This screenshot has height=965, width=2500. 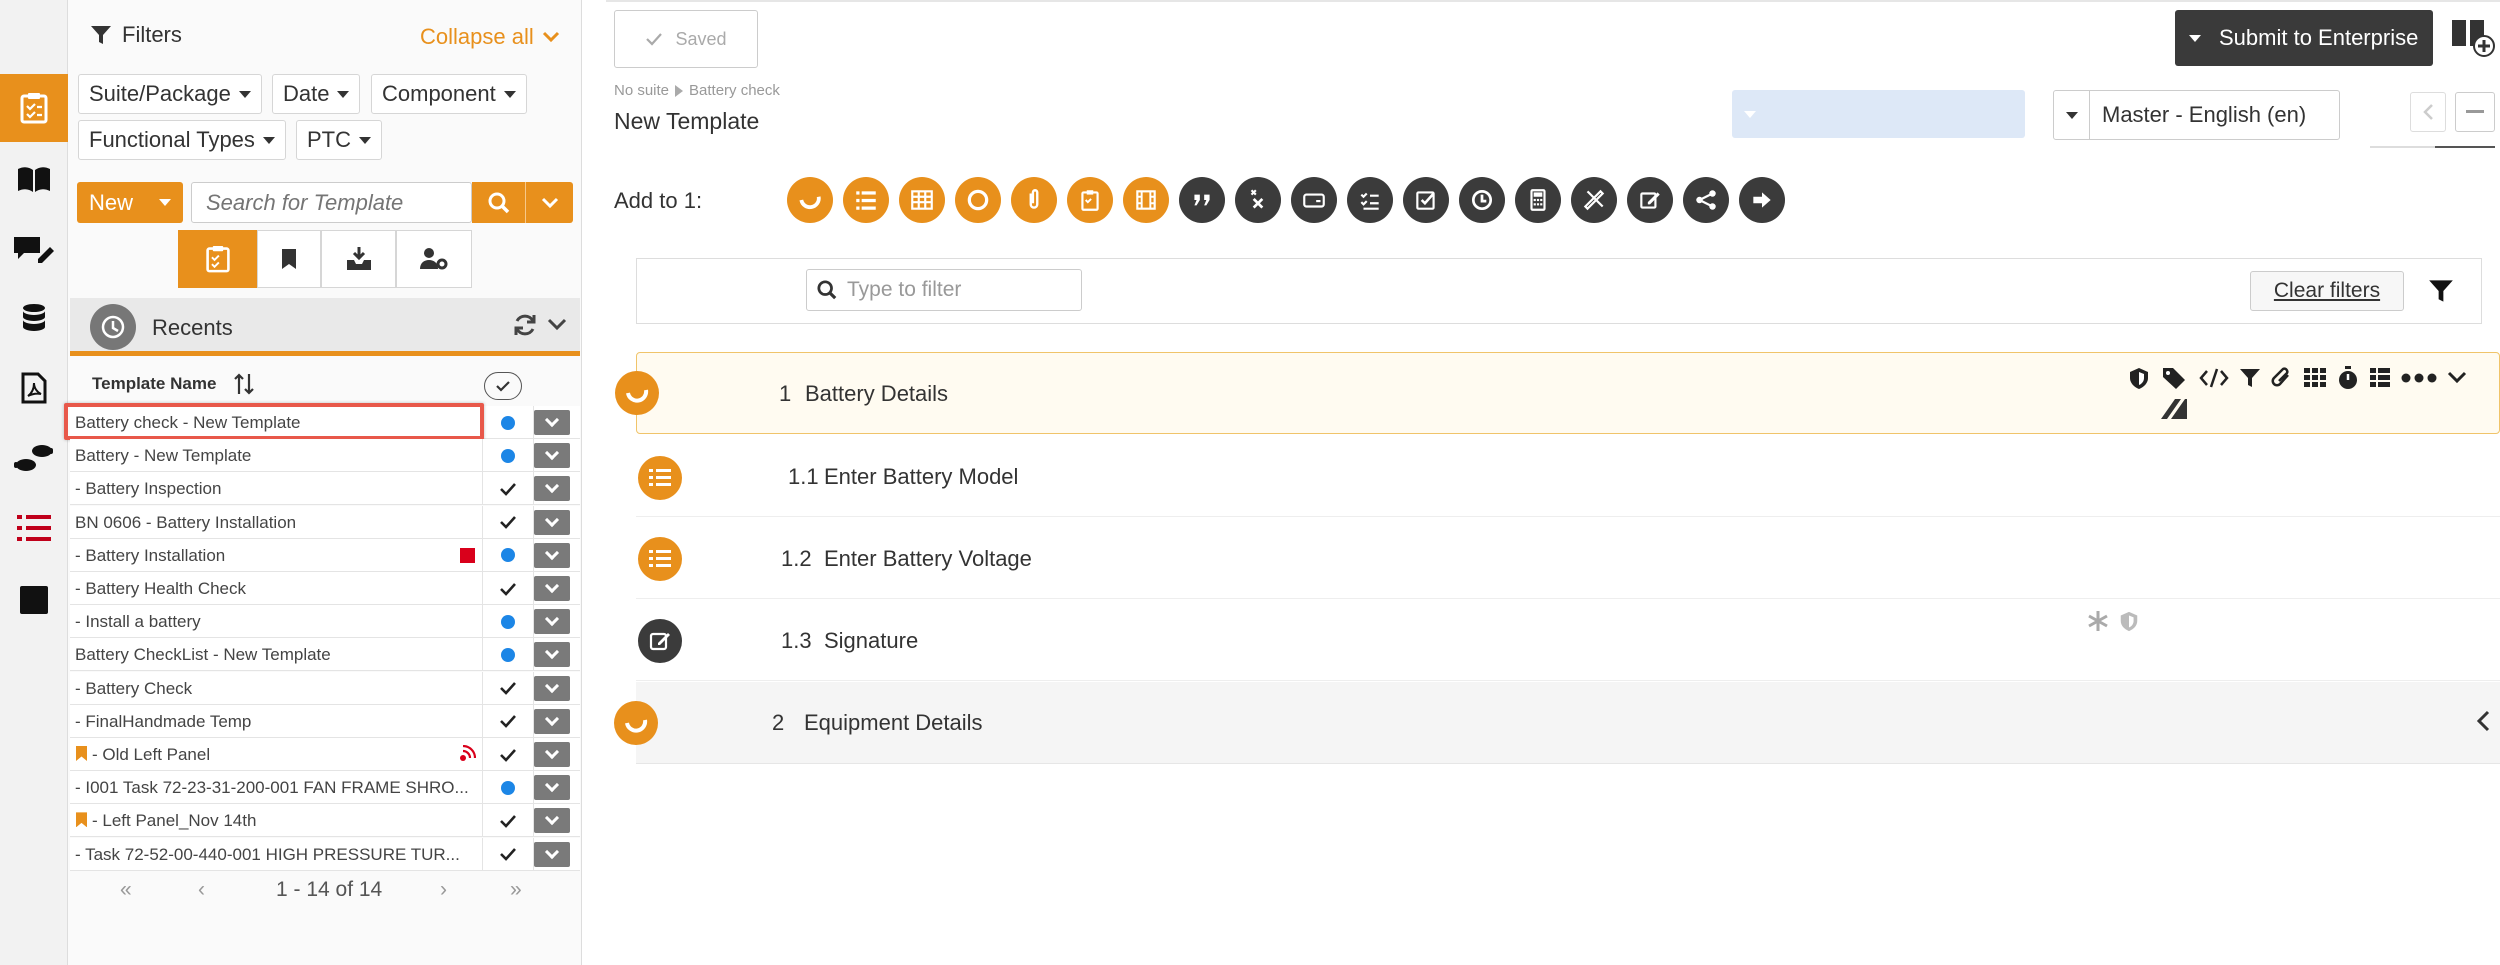 What do you see at coordinates (734, 90) in the screenshot?
I see `breadcrumb-item: Battery check` at bounding box center [734, 90].